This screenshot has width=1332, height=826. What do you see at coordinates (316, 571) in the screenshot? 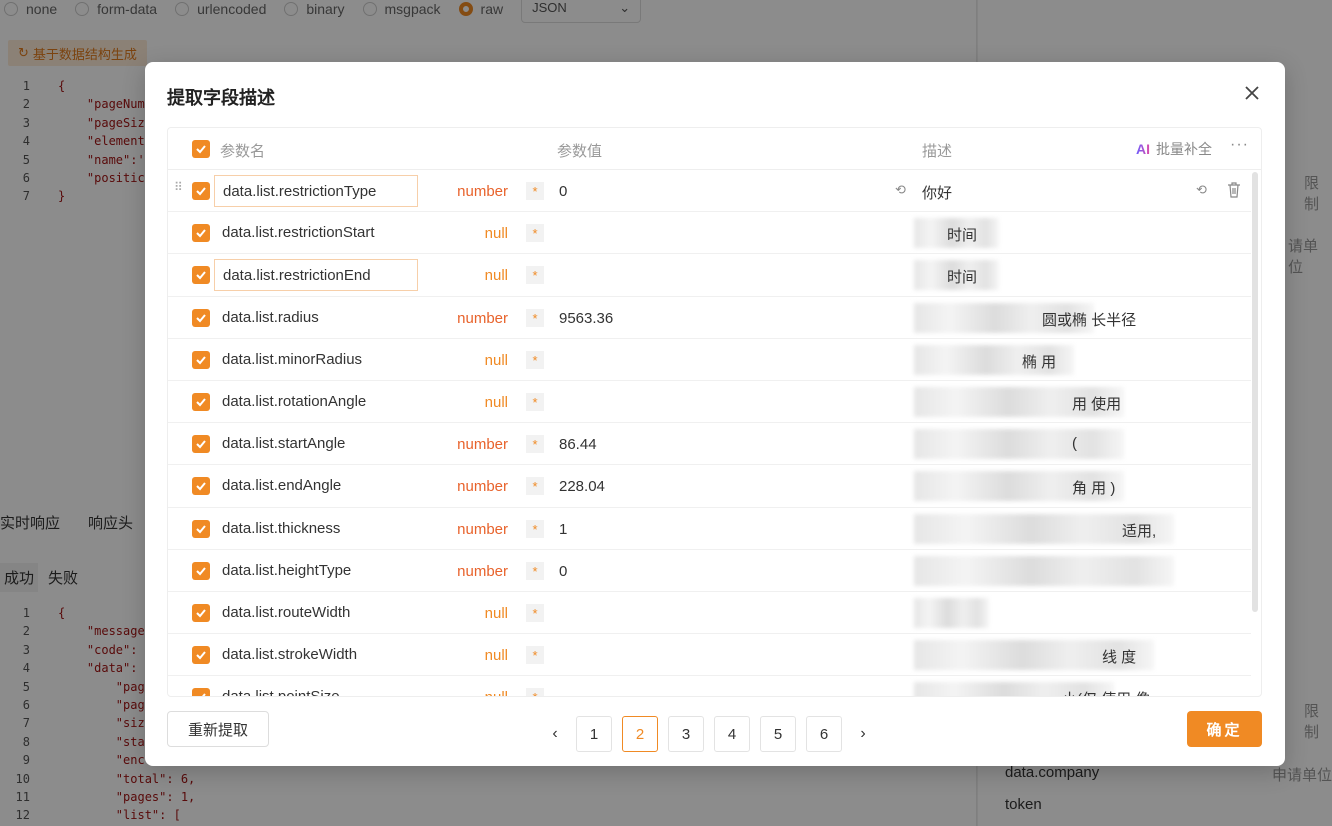
I see `param-name: data.list.heightType` at bounding box center [316, 571].